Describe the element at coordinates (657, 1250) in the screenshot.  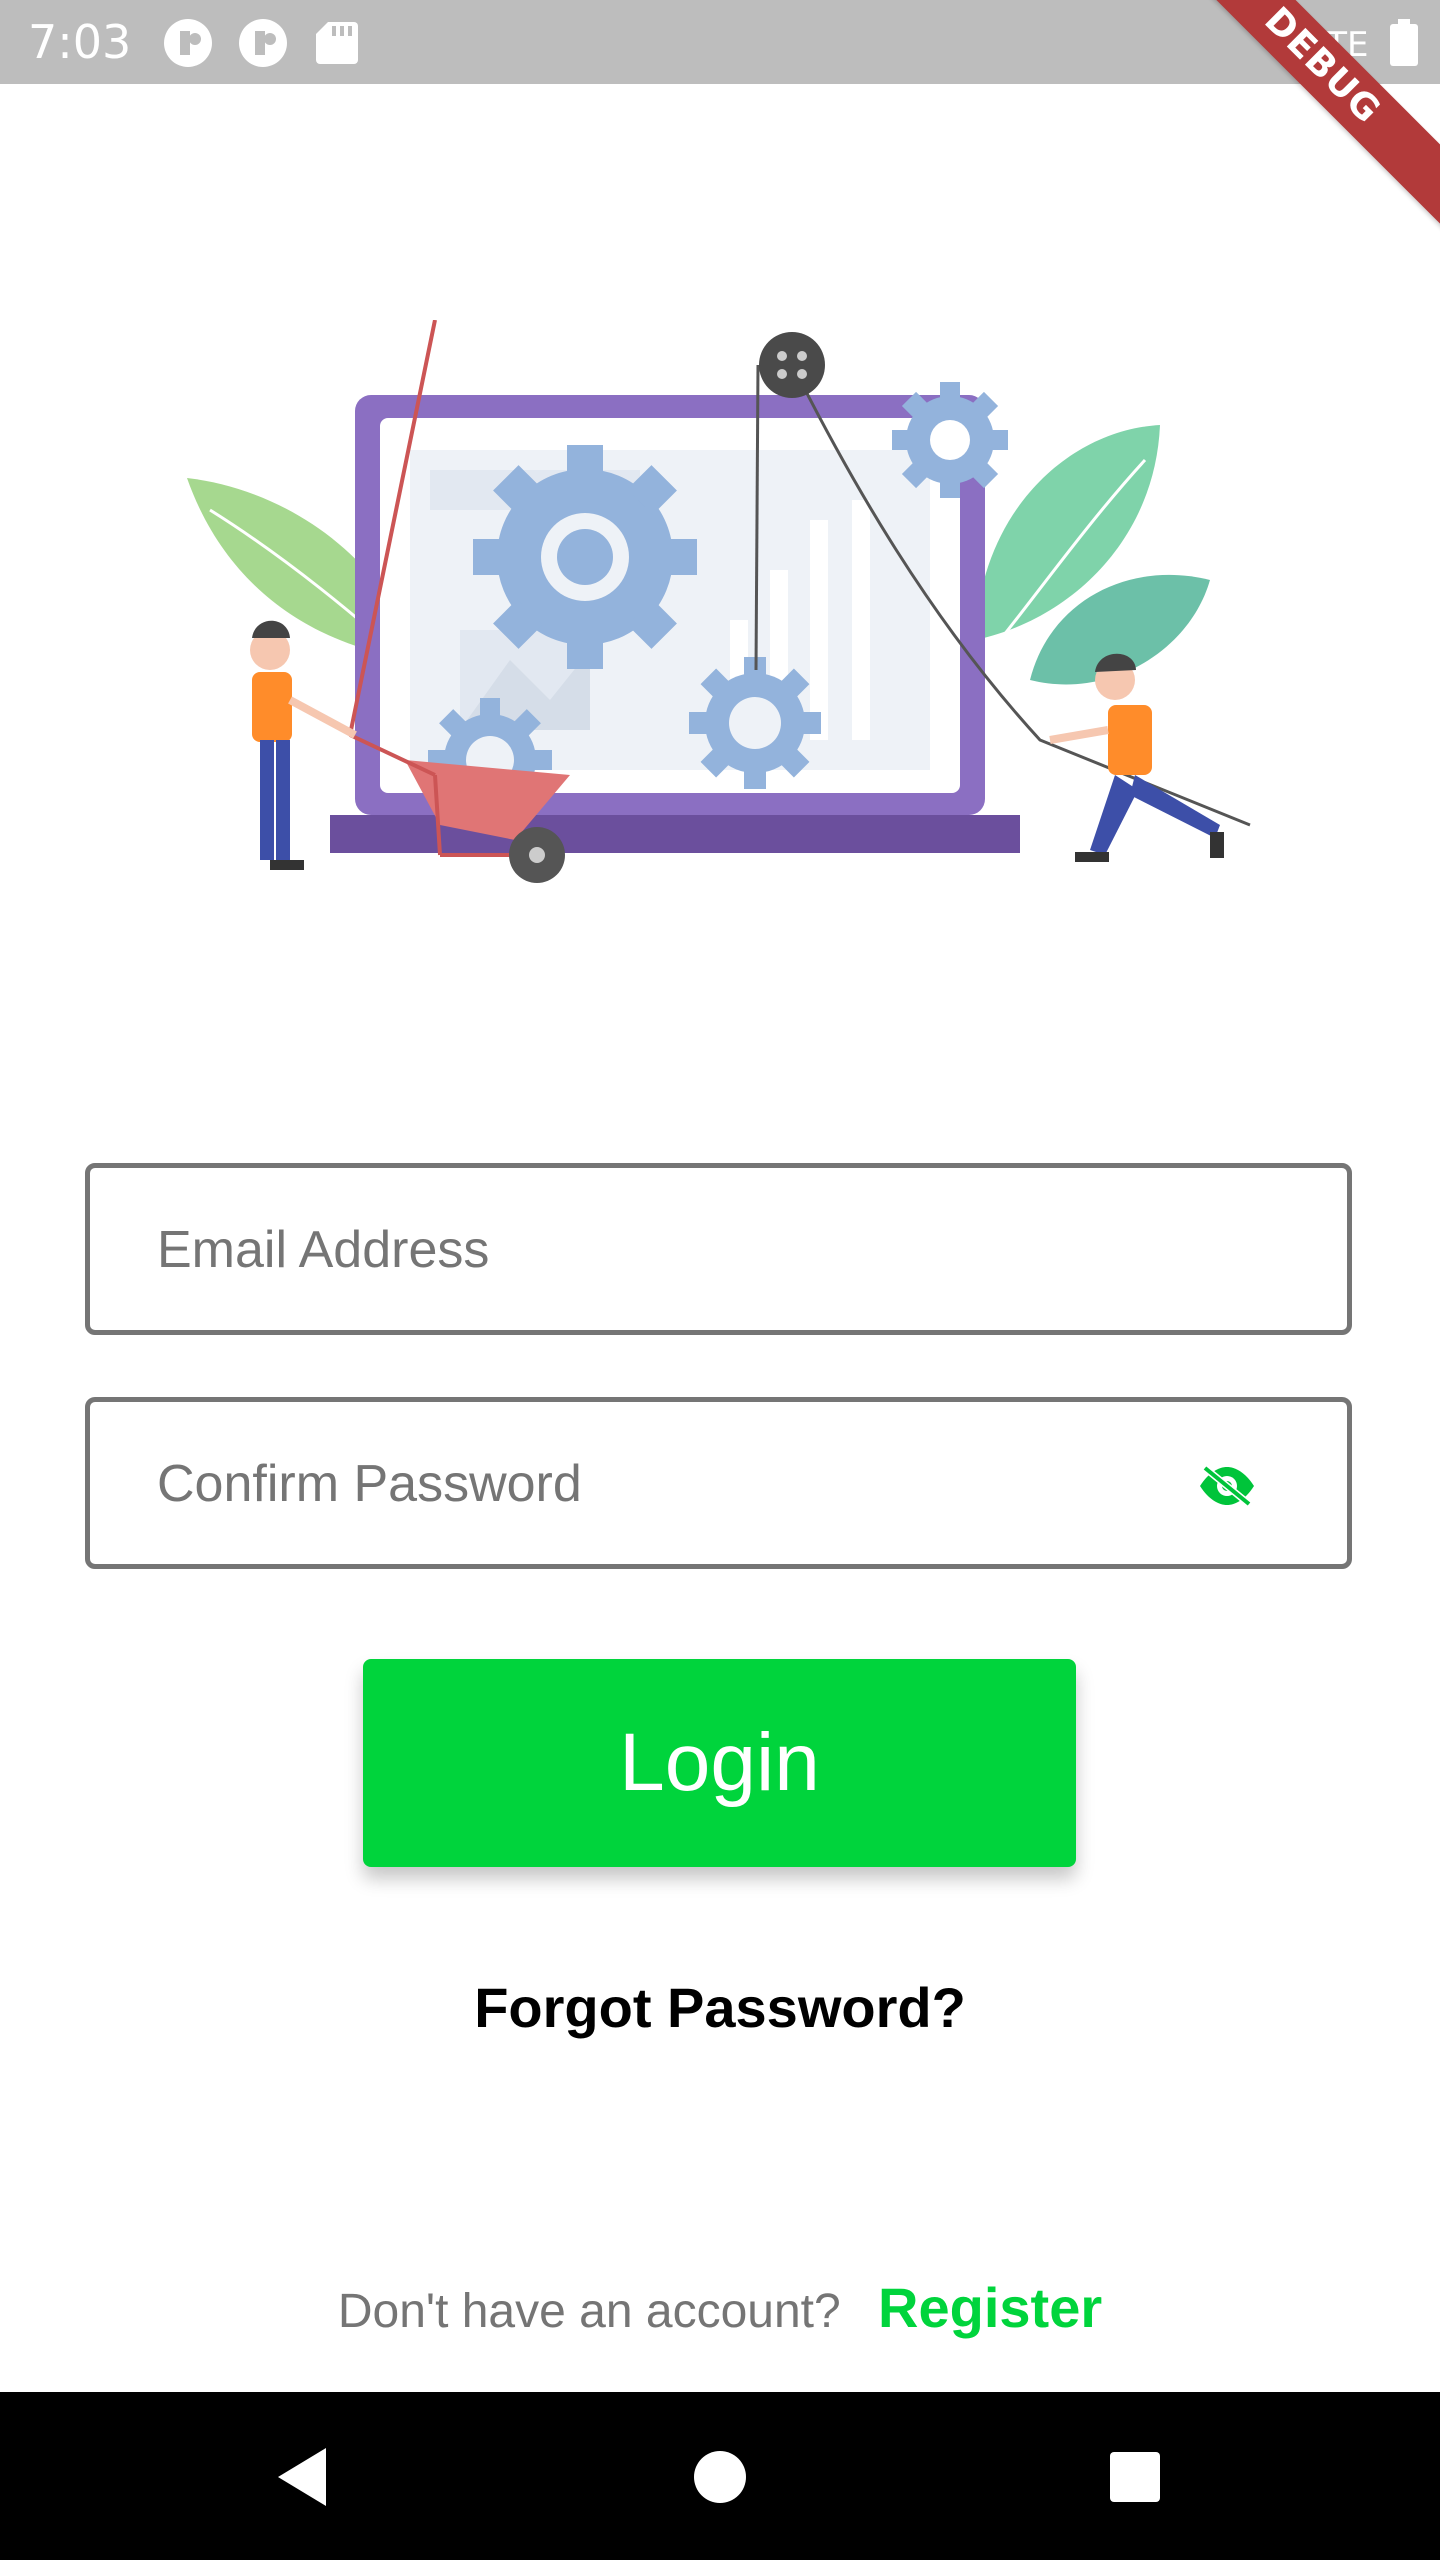
I see `email-input` at that location.